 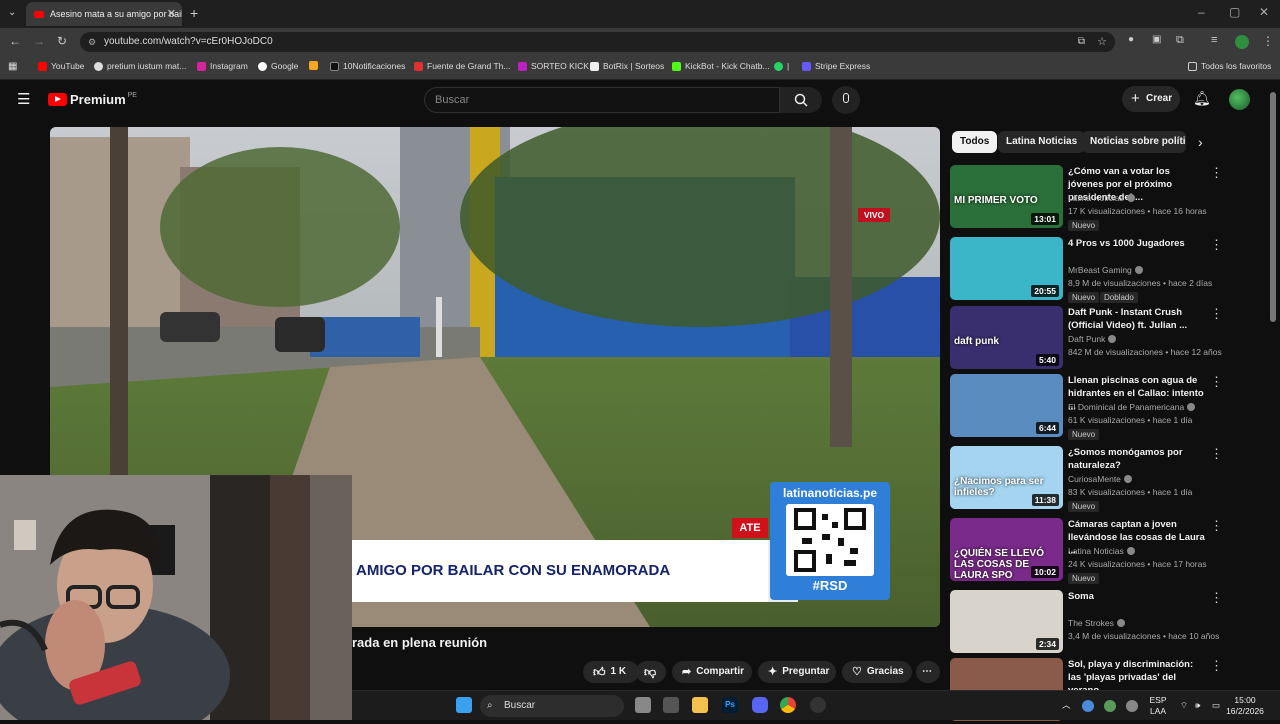 What do you see at coordinates (700, 705) in the screenshot?
I see `file-explorer-icon` at bounding box center [700, 705].